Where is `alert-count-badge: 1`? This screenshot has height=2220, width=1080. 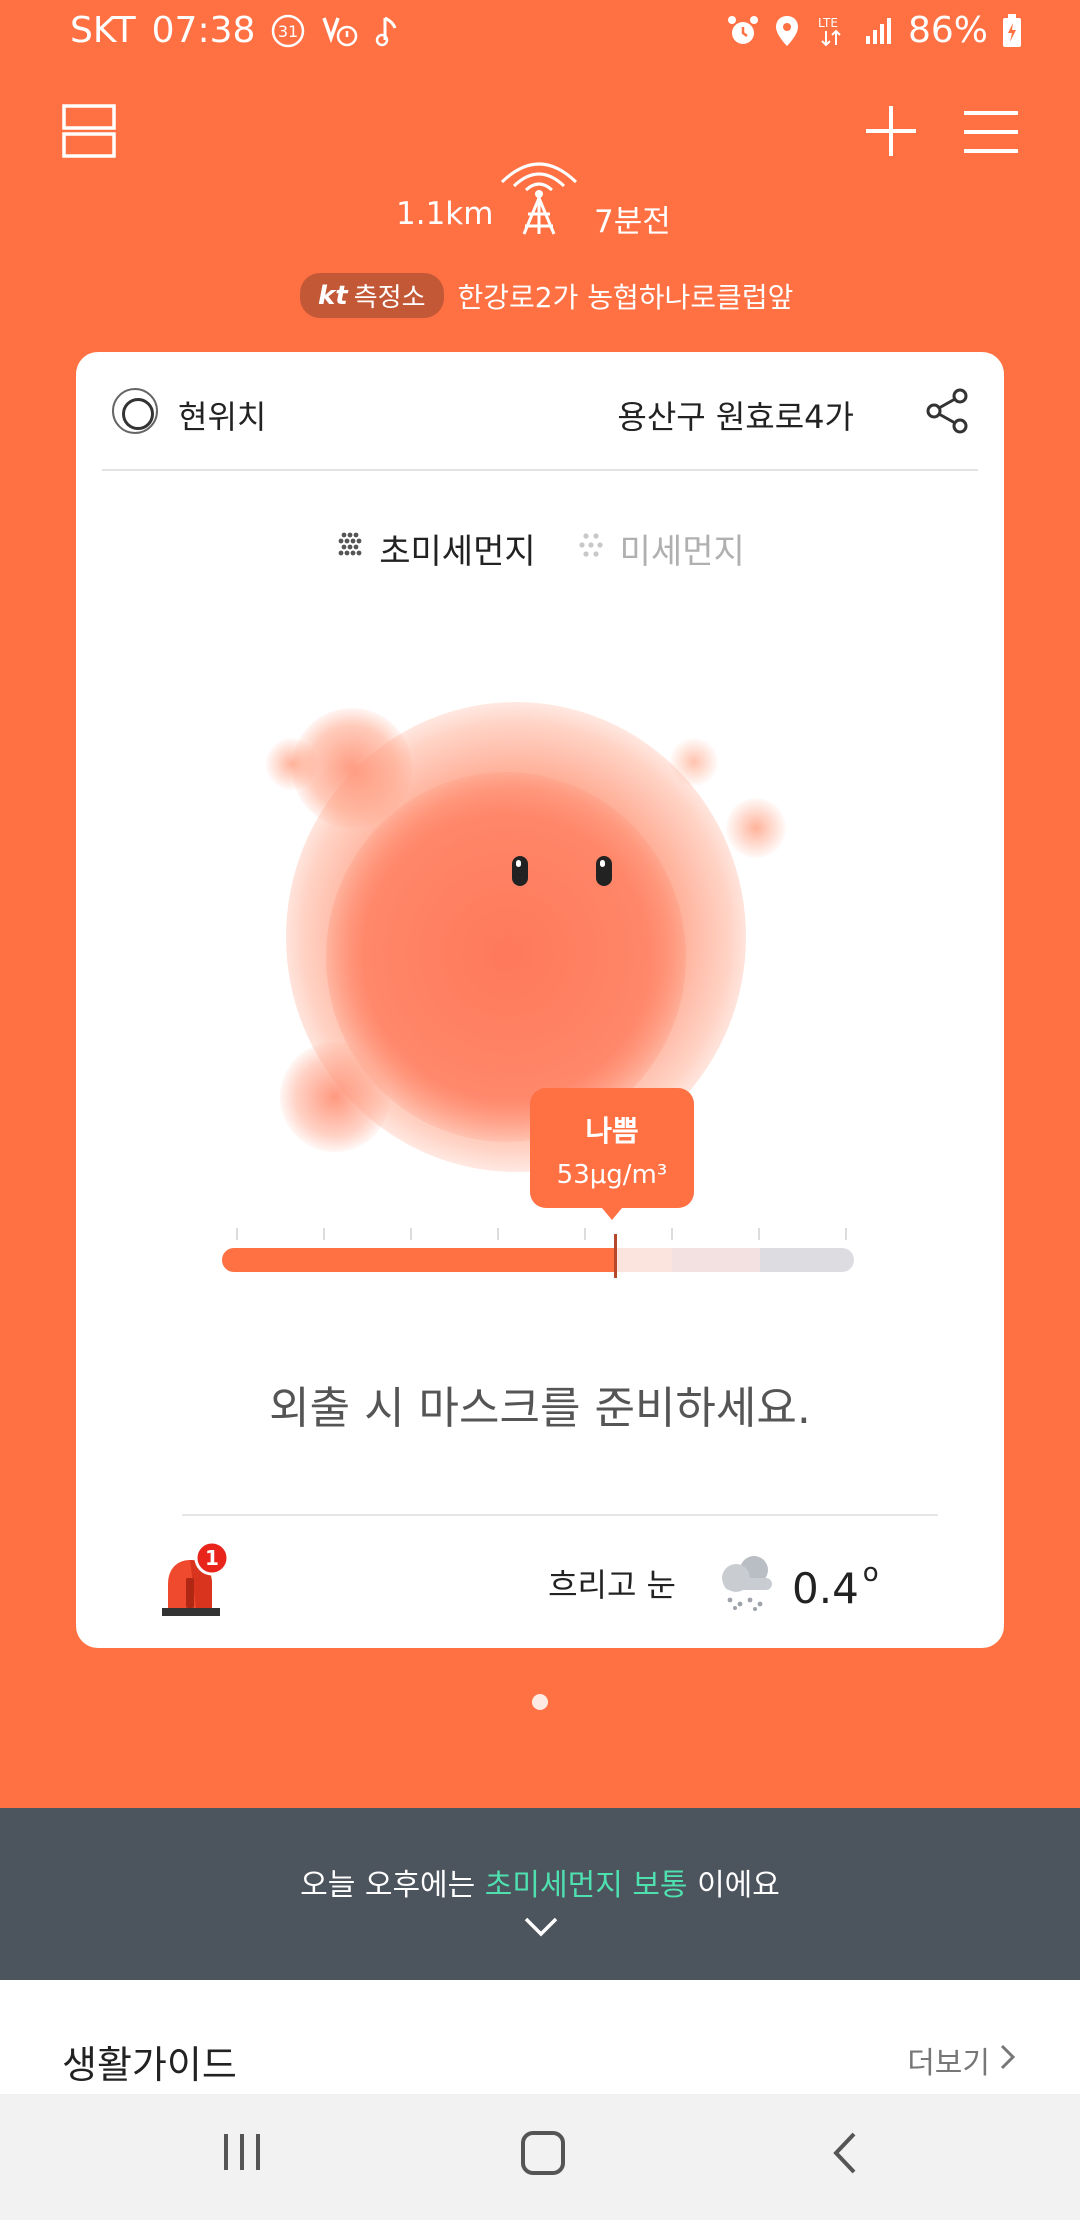 alert-count-badge: 1 is located at coordinates (212, 1558).